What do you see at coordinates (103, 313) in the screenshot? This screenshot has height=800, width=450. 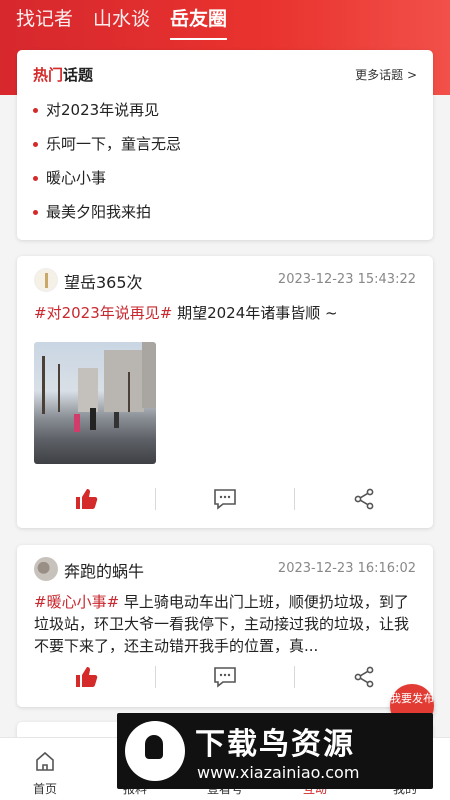 I see `post-topic-tag: #对2023年说再见#` at bounding box center [103, 313].